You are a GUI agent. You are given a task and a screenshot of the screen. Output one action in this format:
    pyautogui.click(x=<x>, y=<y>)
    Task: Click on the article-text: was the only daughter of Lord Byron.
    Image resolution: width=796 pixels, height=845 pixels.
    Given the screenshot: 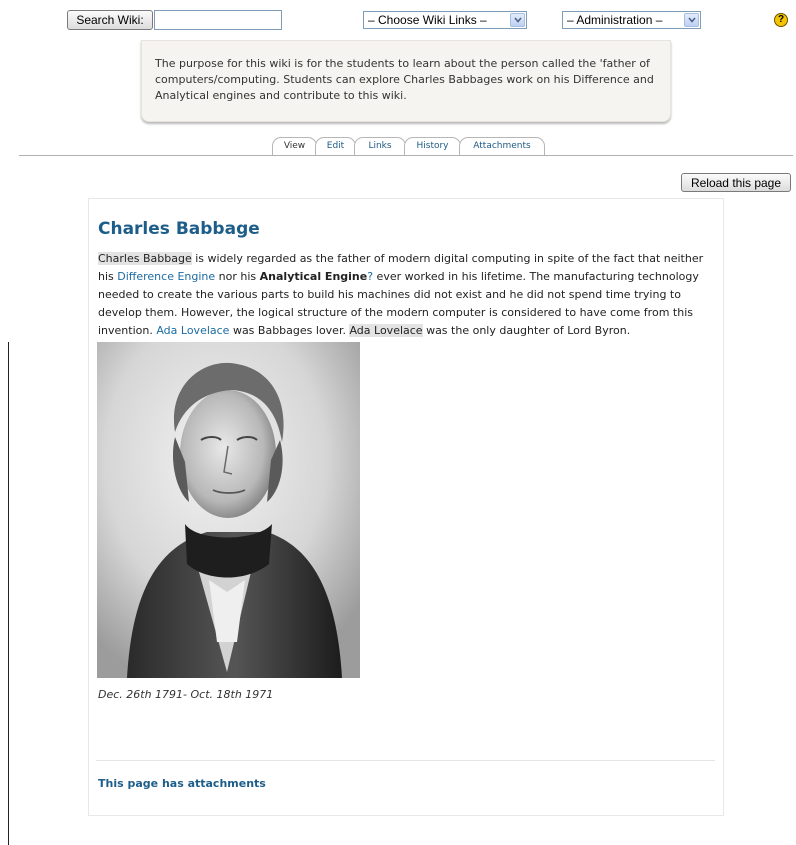 What is the action you would take?
    pyautogui.click(x=526, y=330)
    